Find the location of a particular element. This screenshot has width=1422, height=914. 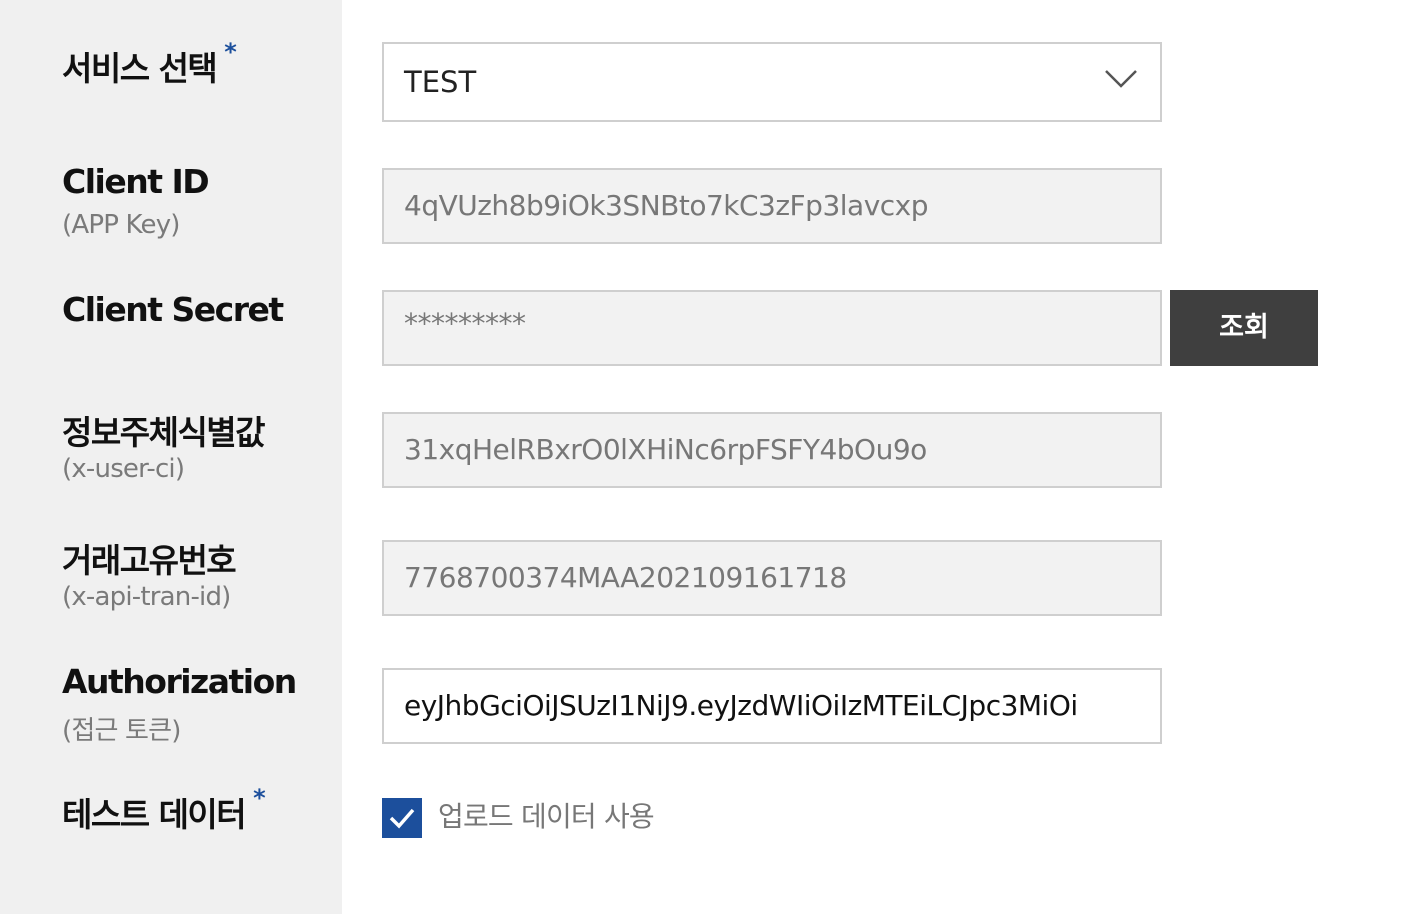

test-data-label-text: 테스트 데이터 is located at coordinates (154, 814).